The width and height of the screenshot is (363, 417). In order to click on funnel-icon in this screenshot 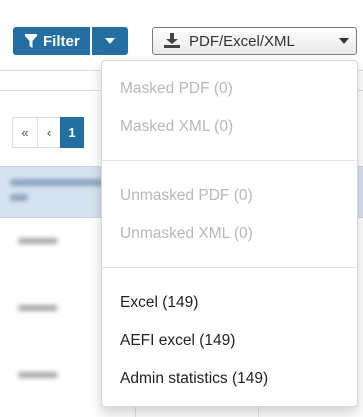, I will do `click(31, 41)`.